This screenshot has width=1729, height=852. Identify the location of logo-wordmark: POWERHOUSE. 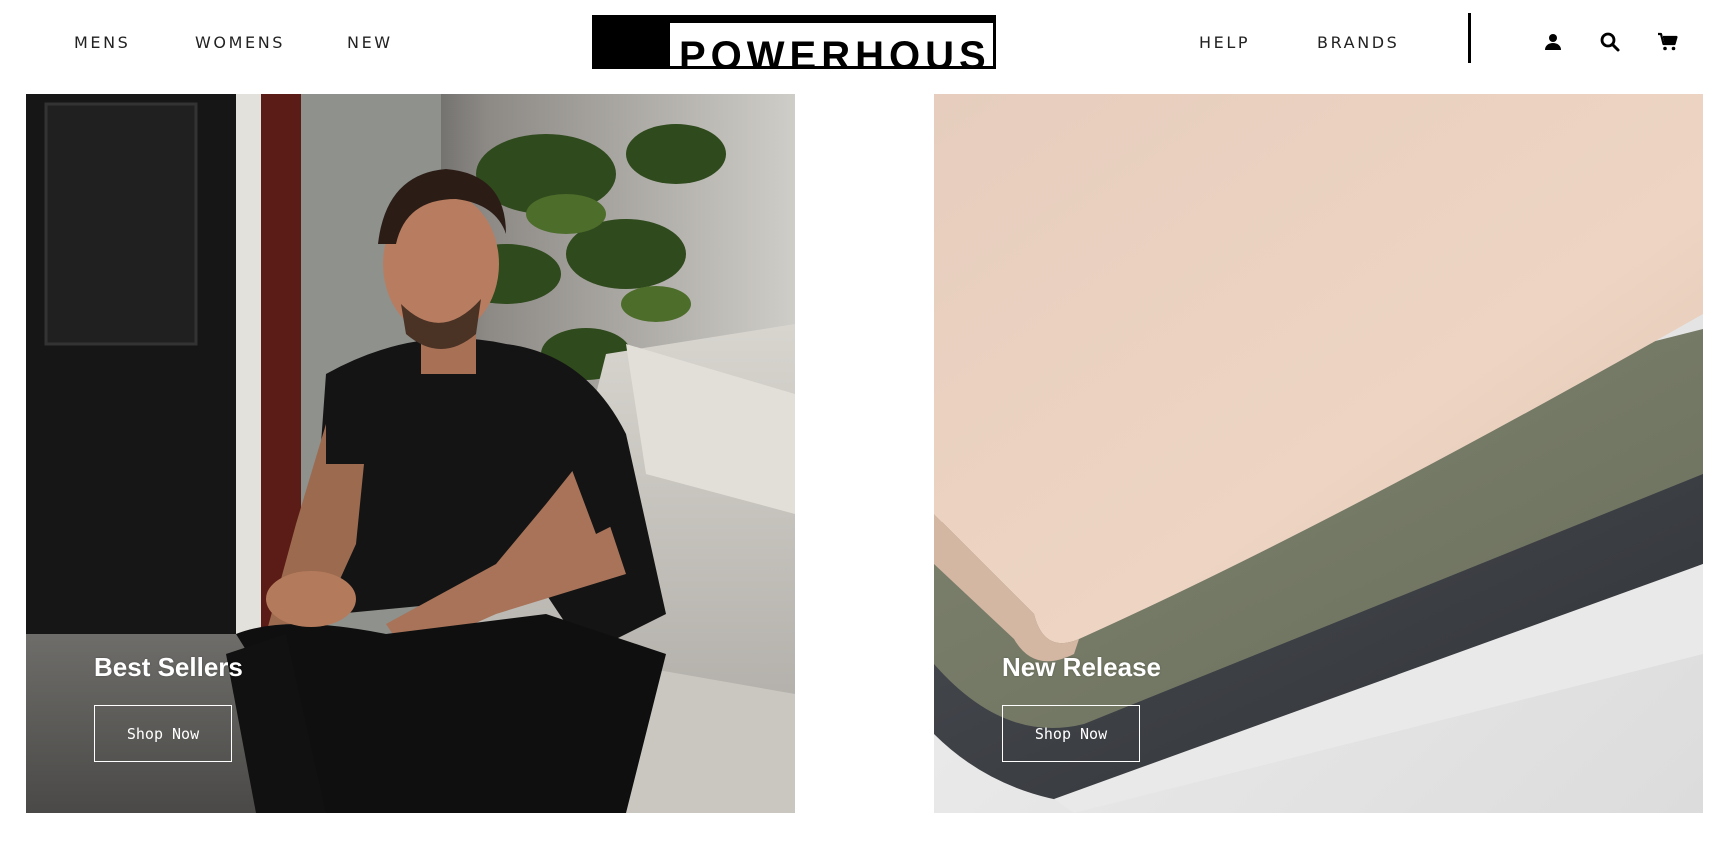
(837, 51).